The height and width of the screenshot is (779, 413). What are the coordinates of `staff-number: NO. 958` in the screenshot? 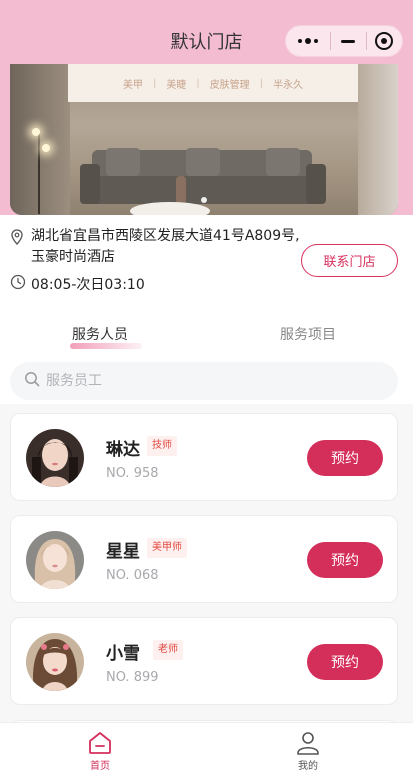 It's located at (132, 473).